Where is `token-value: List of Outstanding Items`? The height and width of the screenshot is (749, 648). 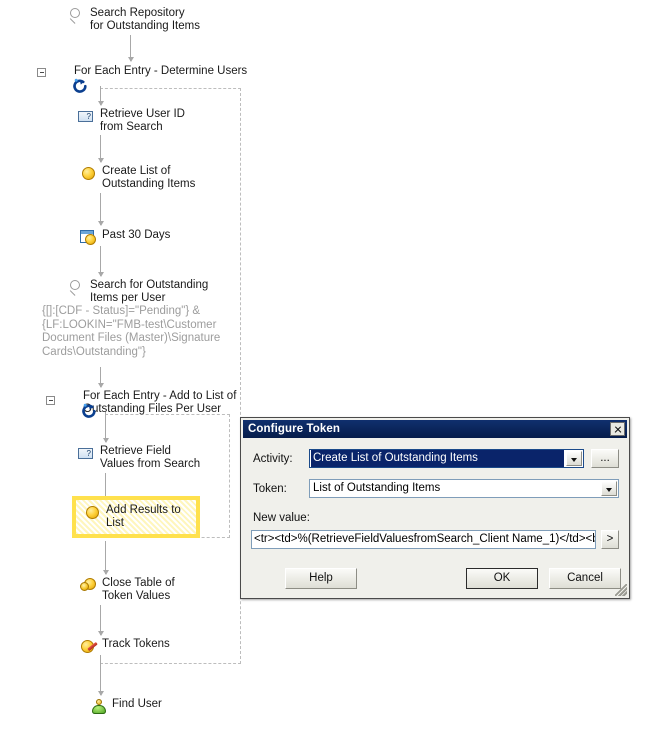
token-value: List of Outstanding Items is located at coordinates (377, 488).